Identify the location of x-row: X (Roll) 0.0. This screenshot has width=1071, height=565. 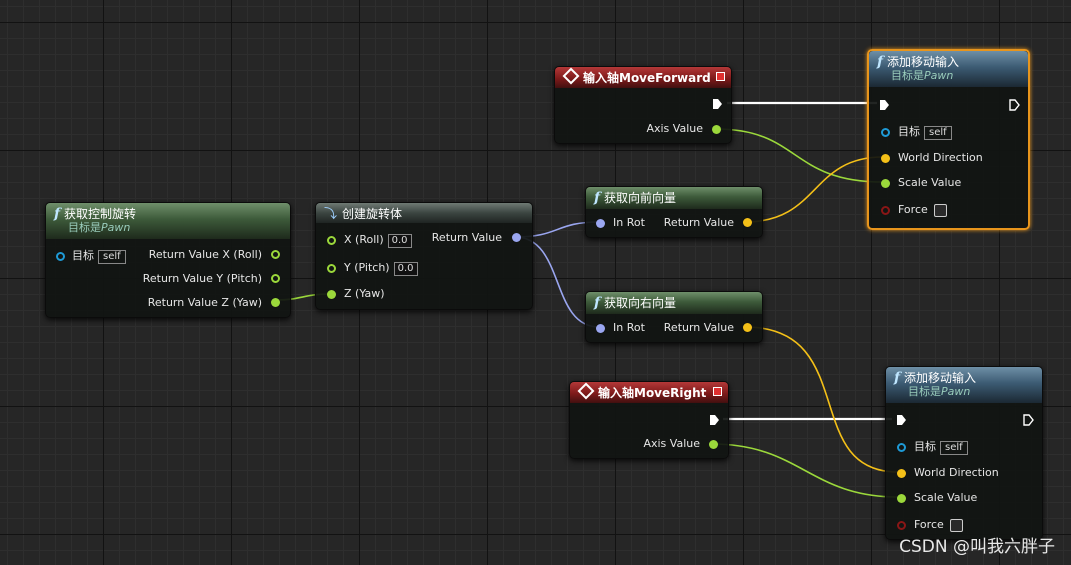
(378, 240).